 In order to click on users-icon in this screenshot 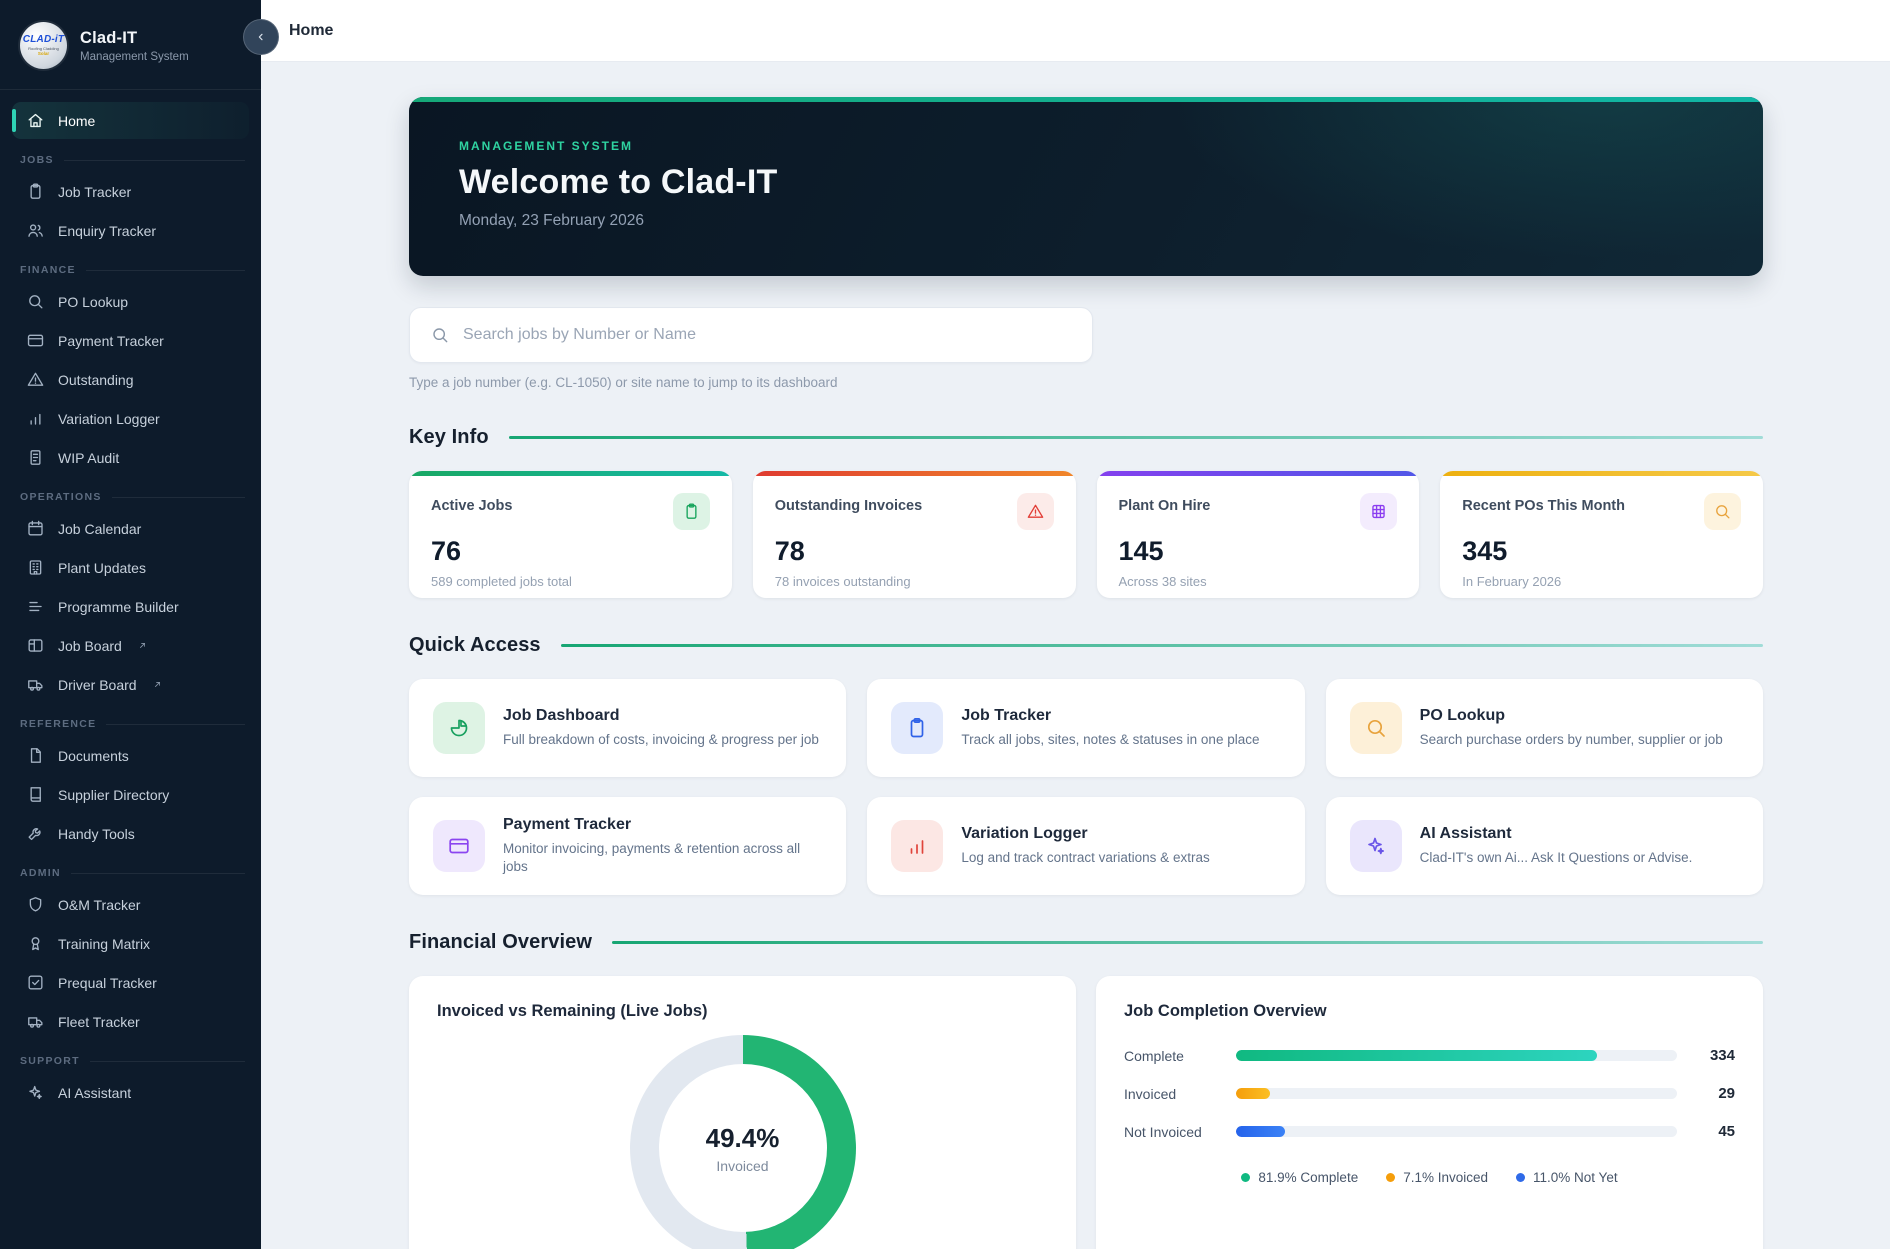, I will do `click(35, 230)`.